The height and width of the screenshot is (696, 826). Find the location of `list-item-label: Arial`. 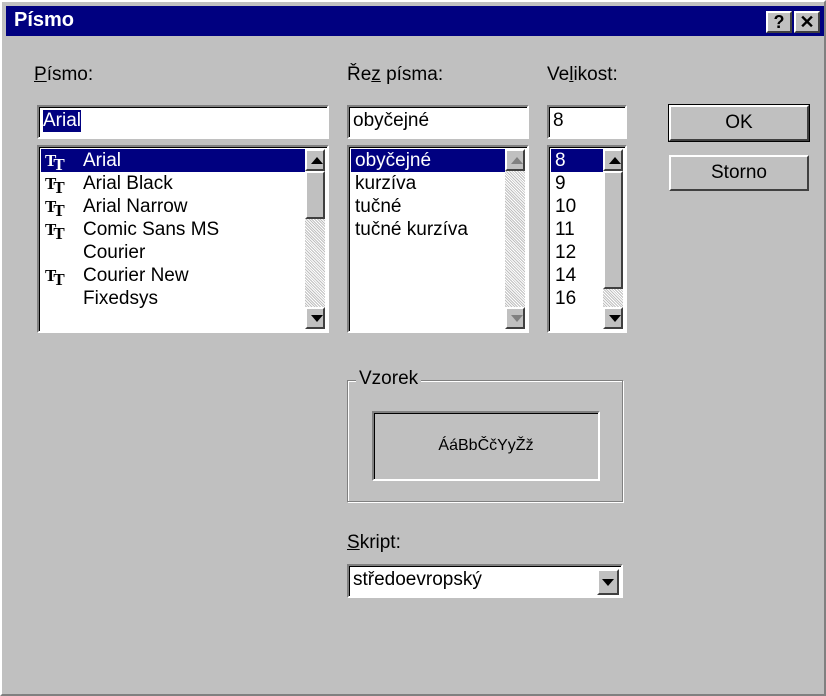

list-item-label: Arial is located at coordinates (102, 160).